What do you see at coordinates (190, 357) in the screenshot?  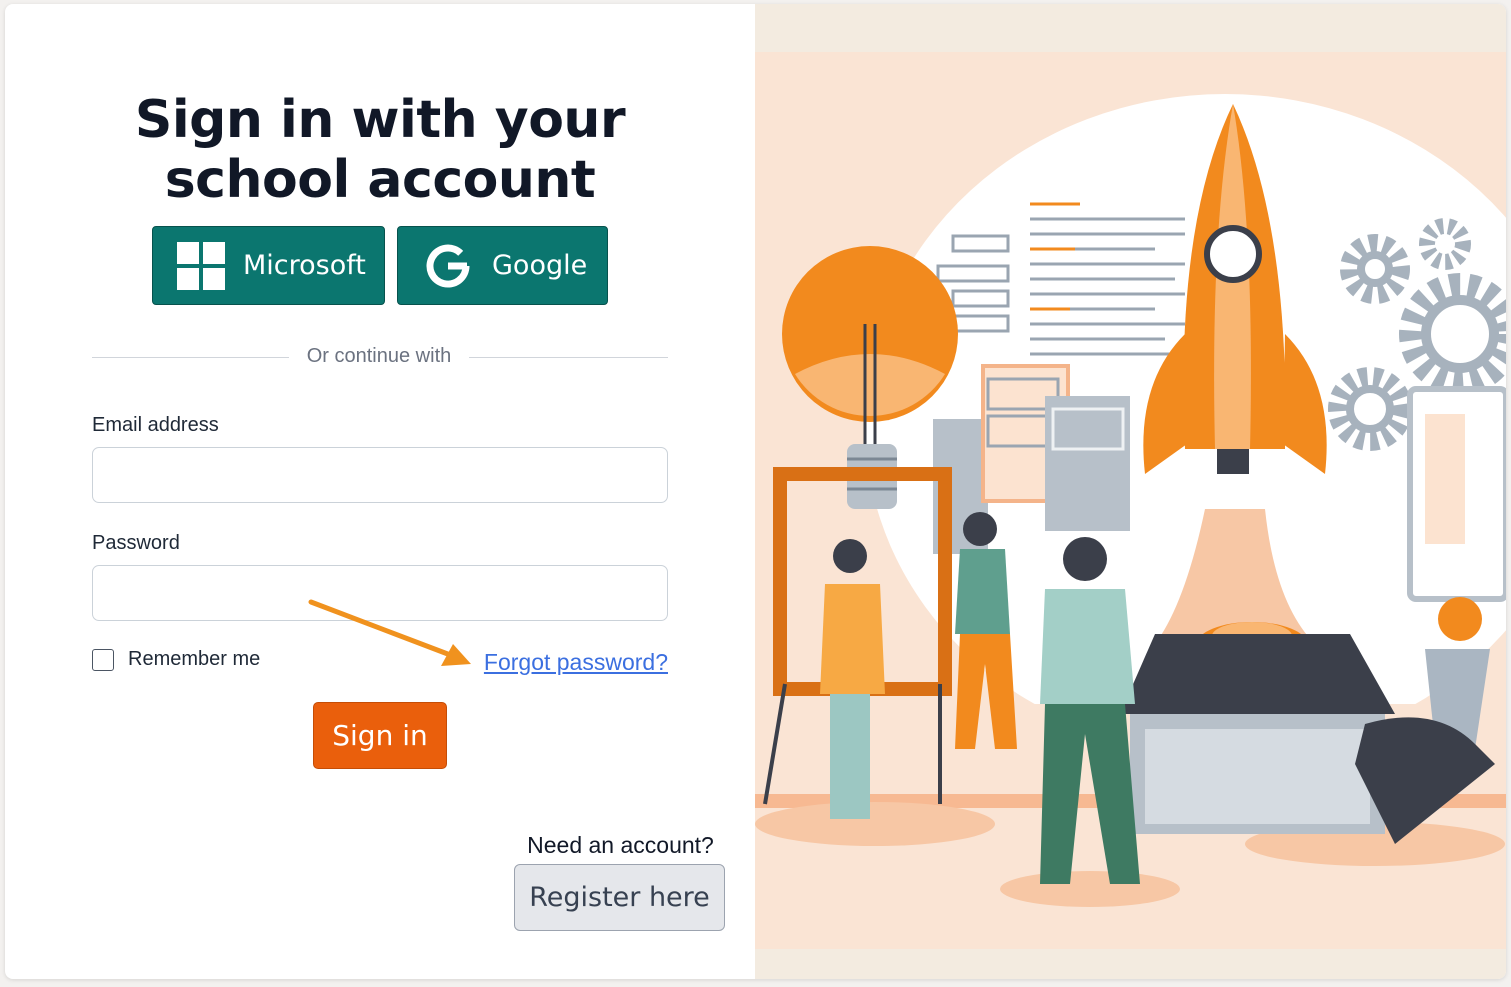 I see `divider-line-left` at bounding box center [190, 357].